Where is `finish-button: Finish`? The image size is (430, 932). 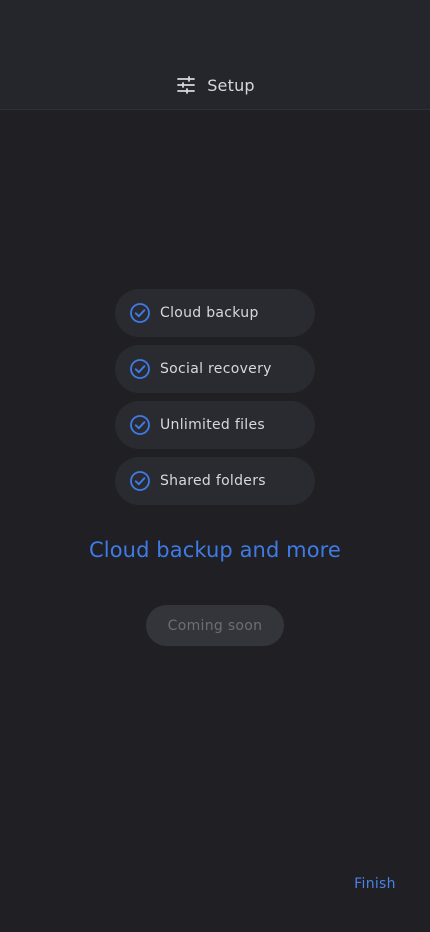 finish-button: Finish is located at coordinates (375, 884).